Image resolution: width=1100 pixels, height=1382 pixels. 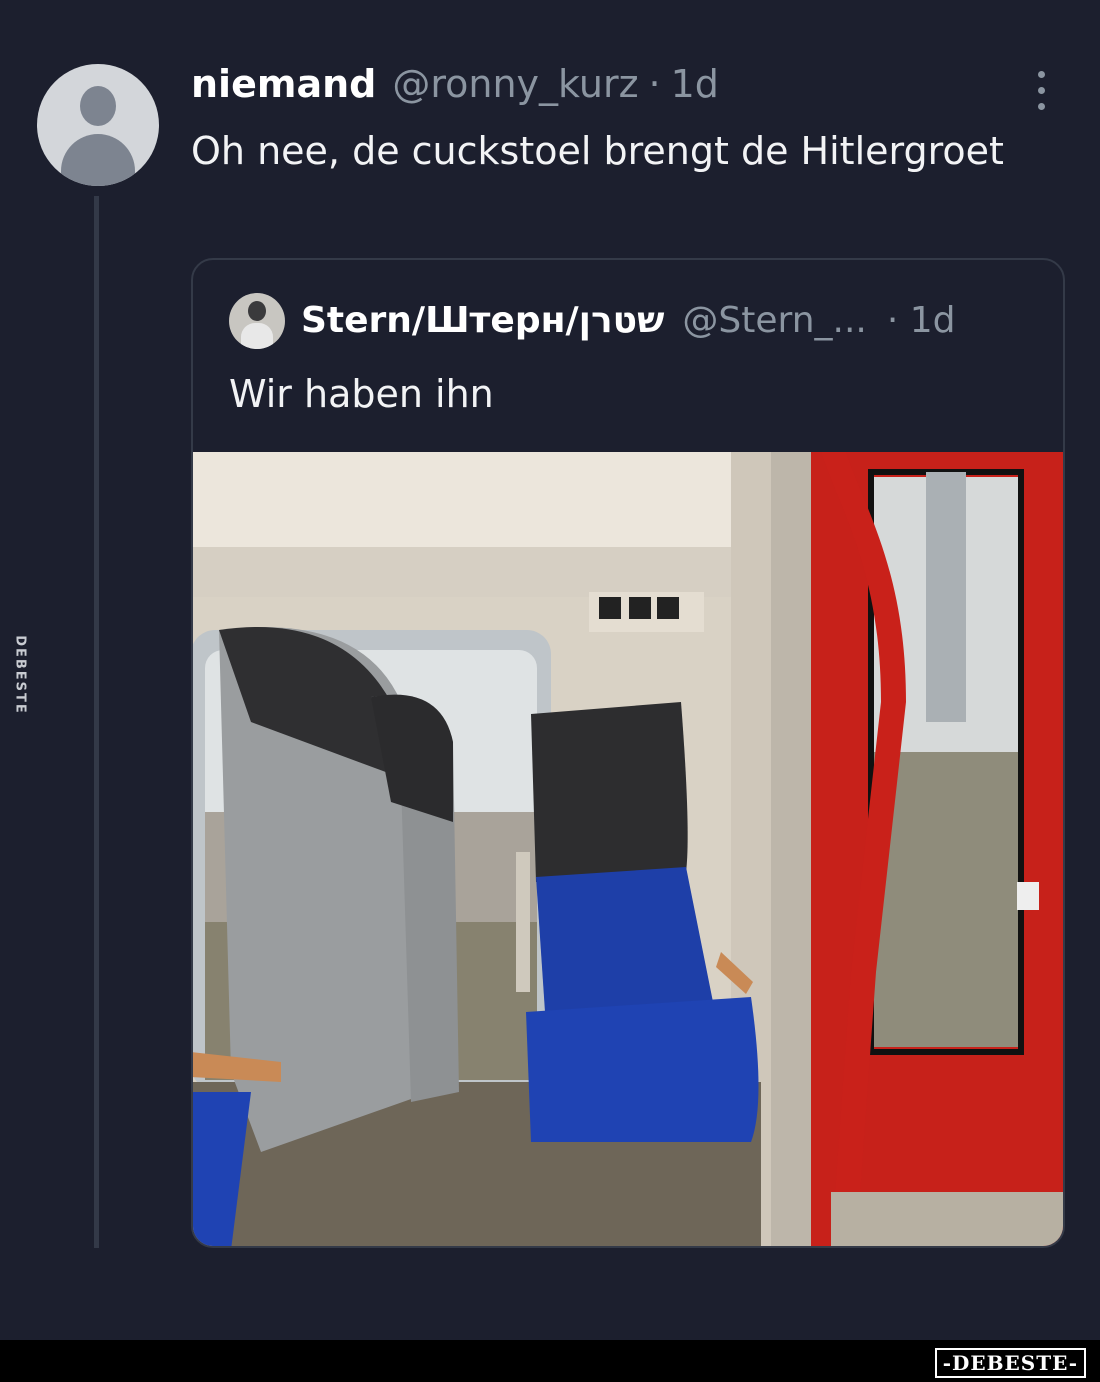 I want to click on timestamp: 1d, so click(x=695, y=84).